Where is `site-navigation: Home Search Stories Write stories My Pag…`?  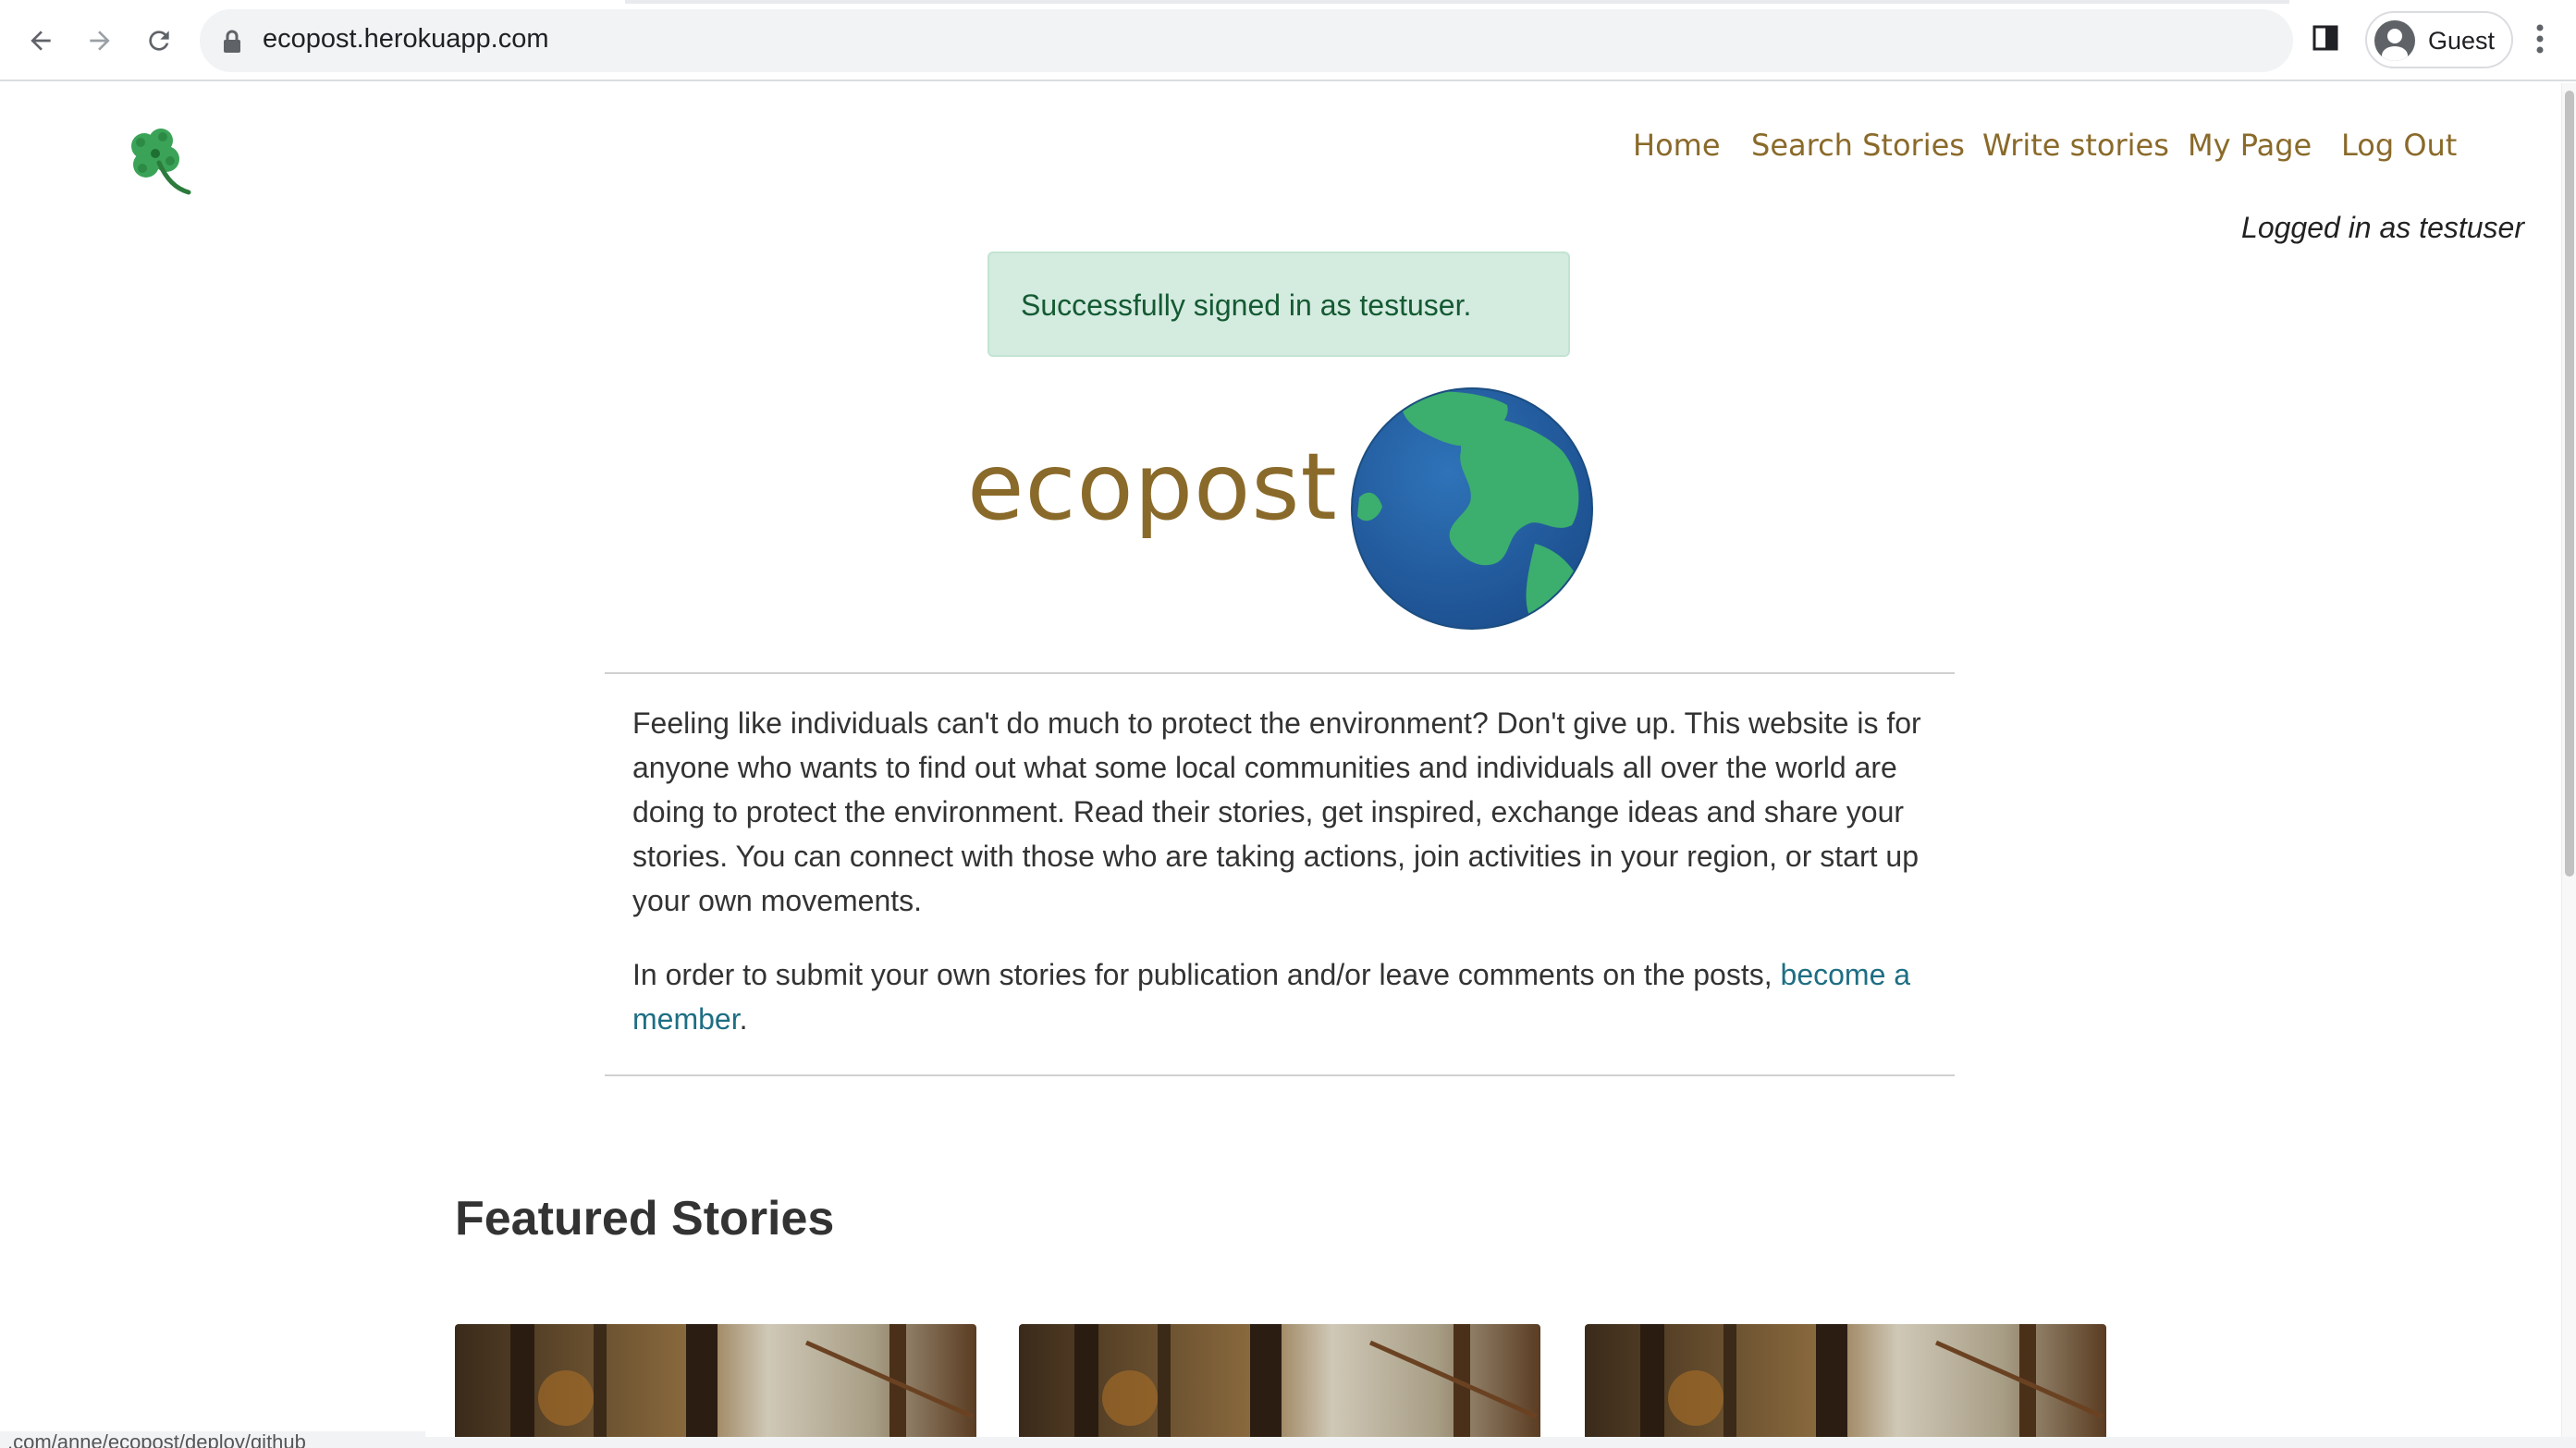
site-navigation: Home Search Stories Write stories My Pag… is located at coordinates (1280, 151).